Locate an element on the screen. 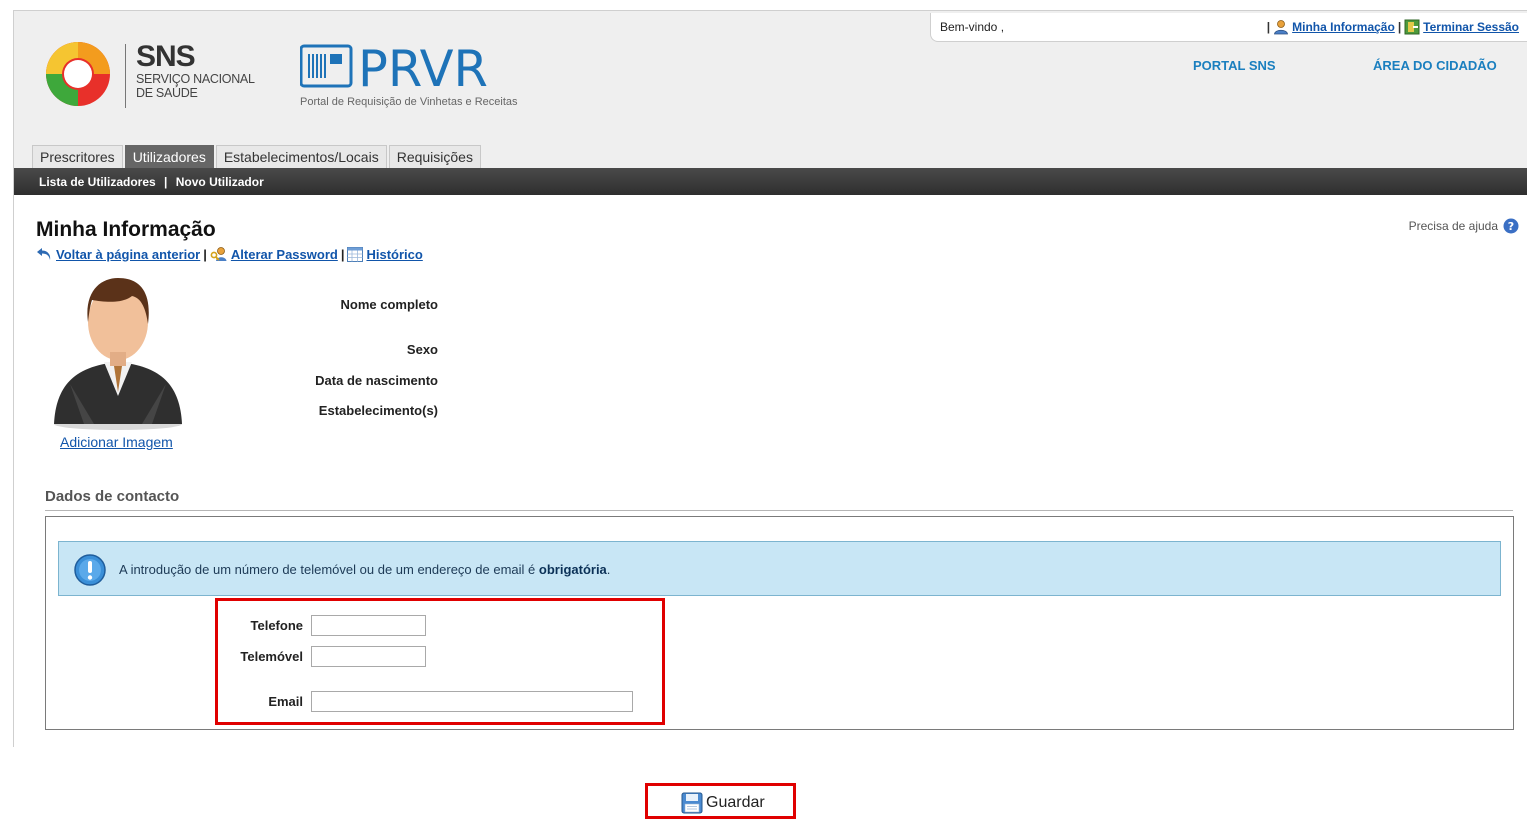 This screenshot has width=1527, height=819. terminar-sessao-link: Terminar Sessão is located at coordinates (1471, 27).